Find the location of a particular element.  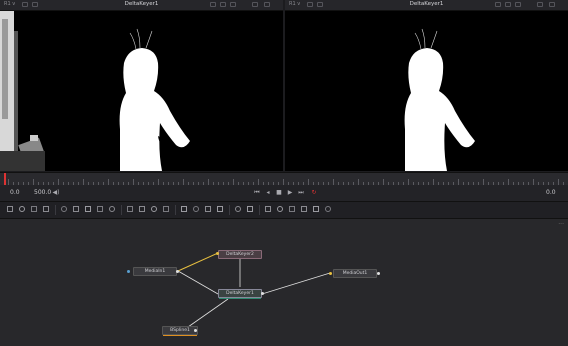

polygon-mask-icon is located at coordinates (208, 209).